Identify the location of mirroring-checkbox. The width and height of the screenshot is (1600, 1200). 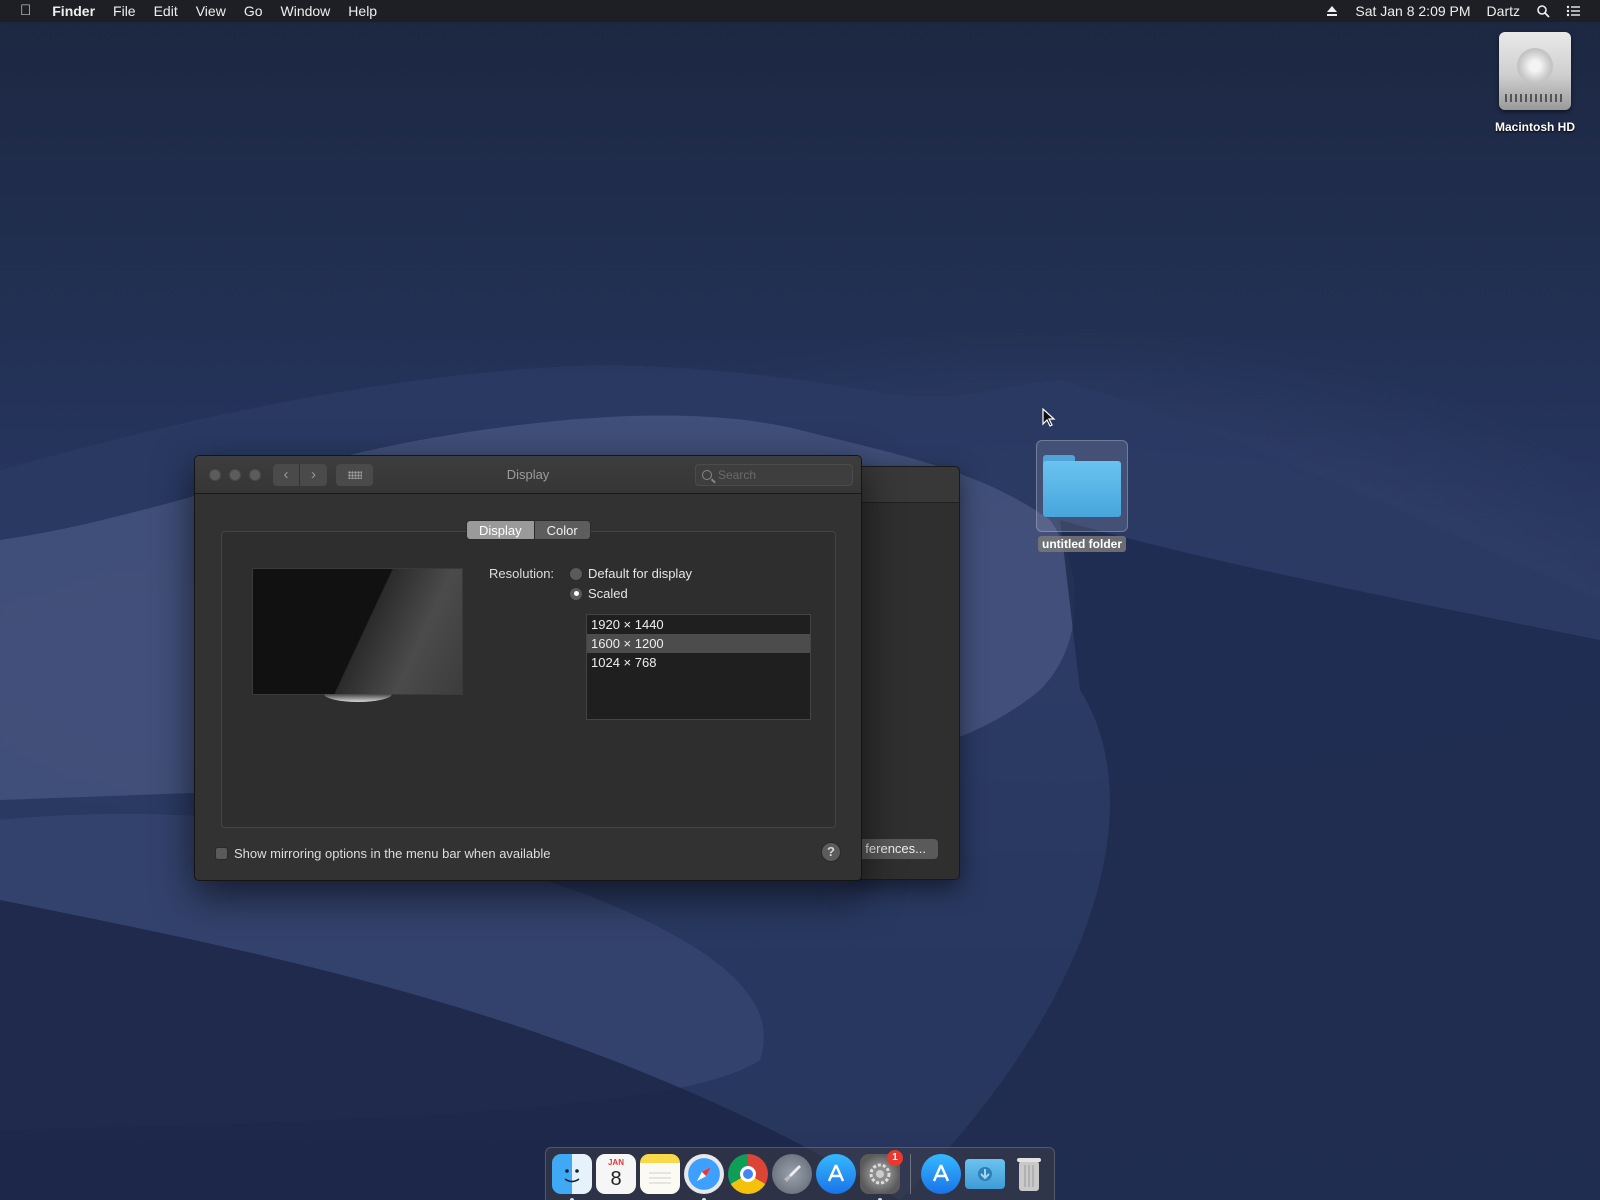
(221, 853).